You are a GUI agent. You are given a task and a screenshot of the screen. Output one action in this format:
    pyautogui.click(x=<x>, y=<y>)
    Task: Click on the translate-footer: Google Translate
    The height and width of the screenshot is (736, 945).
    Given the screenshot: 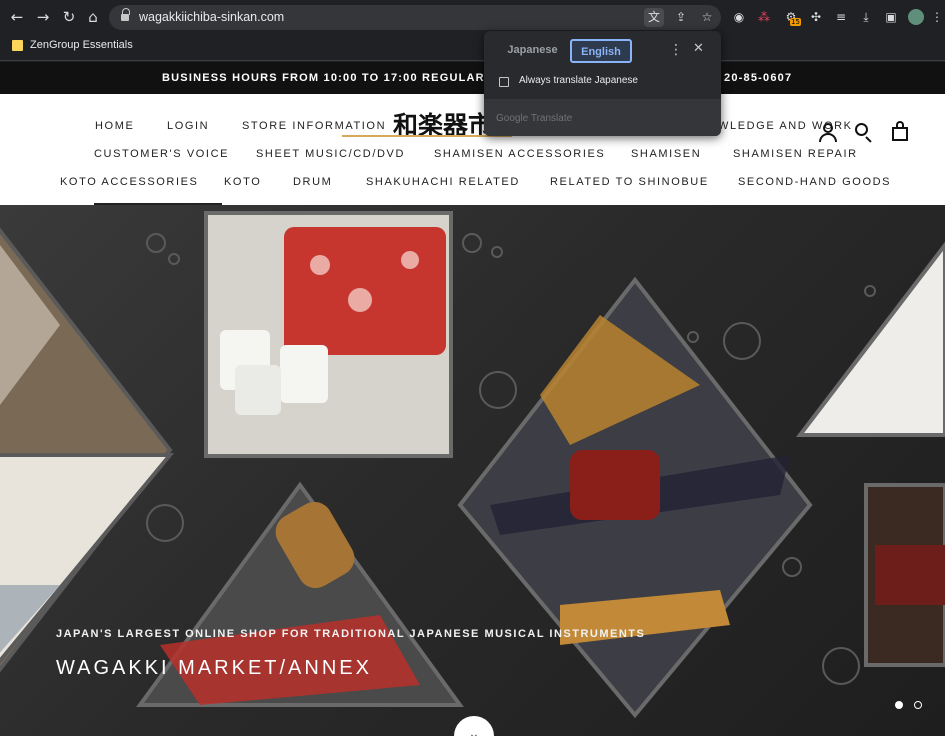 What is the action you would take?
    pyautogui.click(x=602, y=117)
    